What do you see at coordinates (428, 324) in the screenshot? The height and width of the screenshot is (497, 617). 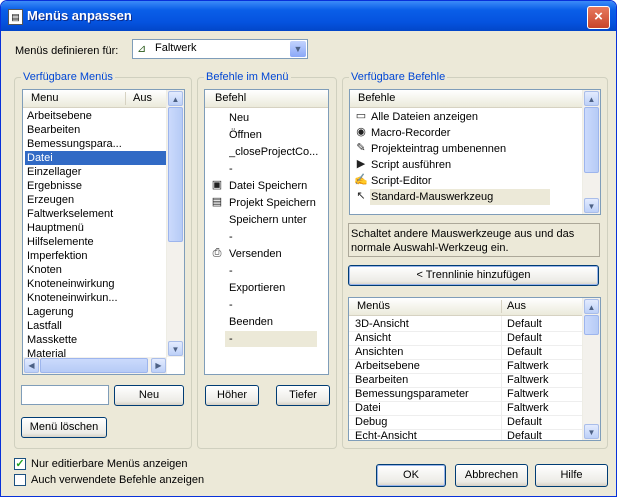 I see `table-row: 3D-Ansicht` at bounding box center [428, 324].